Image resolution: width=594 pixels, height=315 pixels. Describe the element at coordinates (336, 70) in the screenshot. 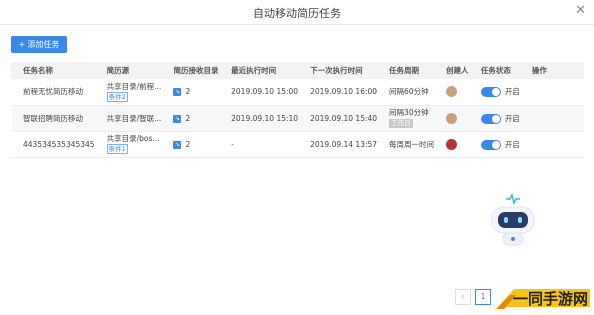

I see `header-next-run: 下一次执行时间` at that location.